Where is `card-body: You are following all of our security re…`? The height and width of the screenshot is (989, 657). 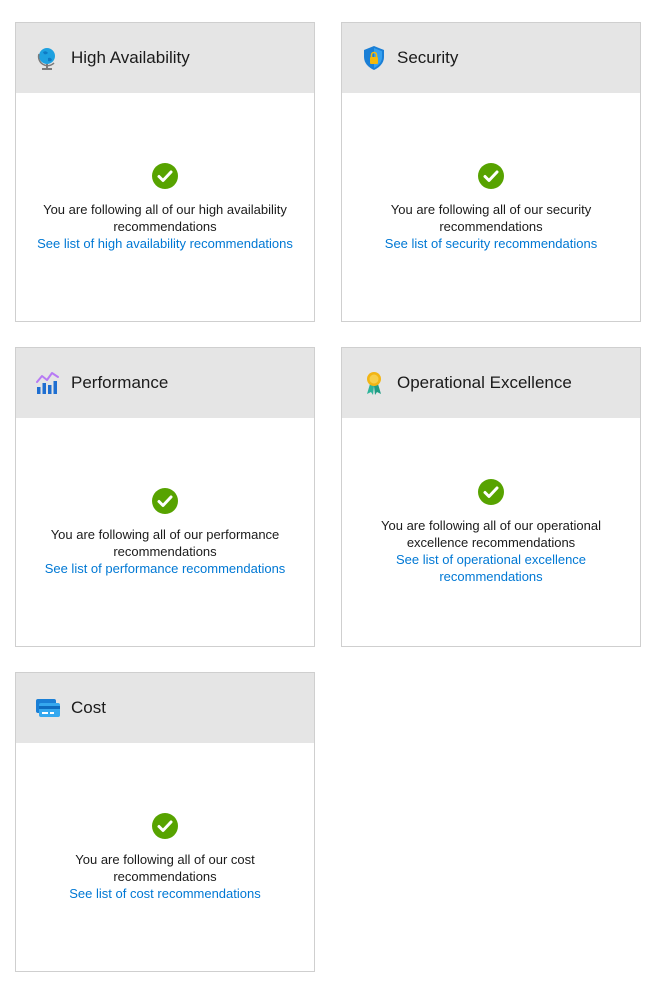 card-body: You are following all of our security re… is located at coordinates (491, 207).